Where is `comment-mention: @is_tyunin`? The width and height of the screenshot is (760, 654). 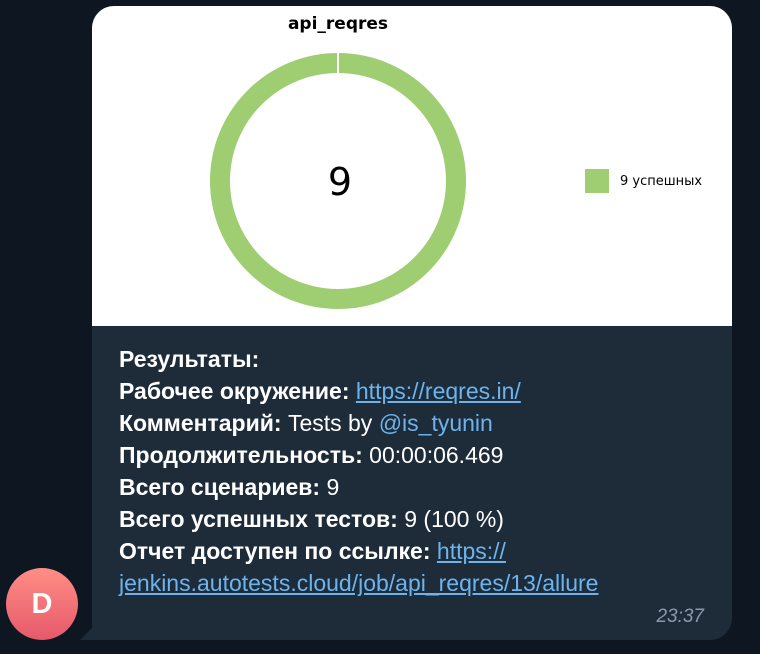 comment-mention: @is_tyunin is located at coordinates (436, 423).